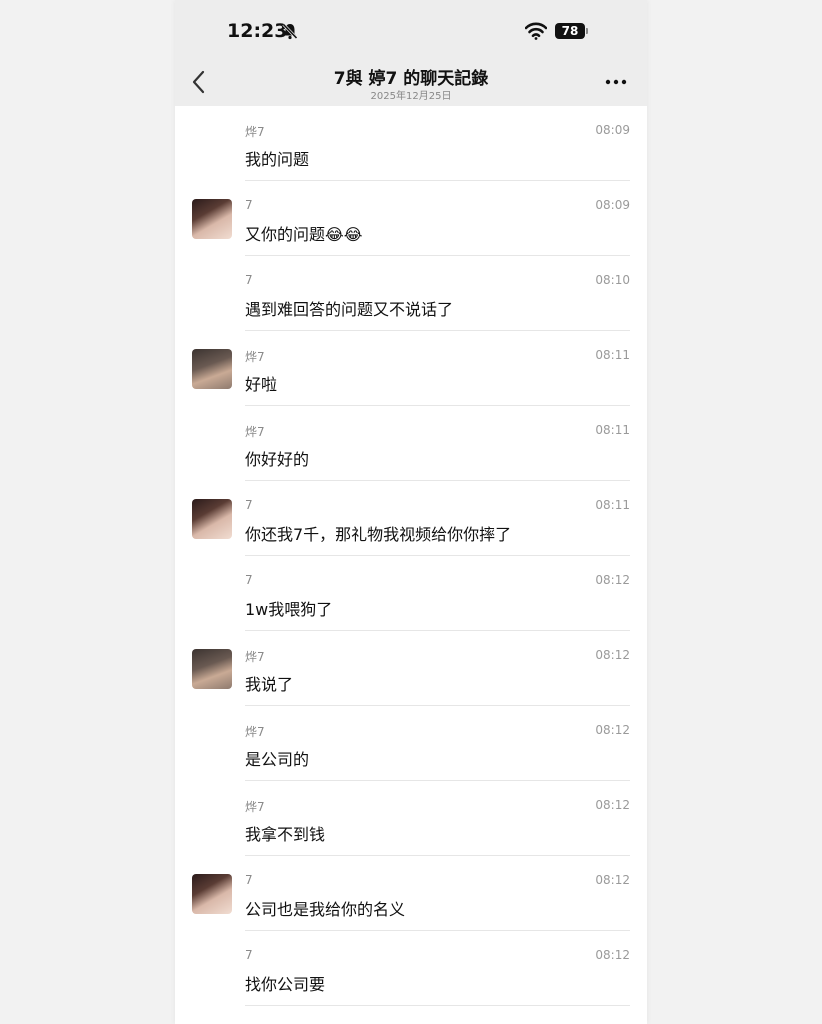  I want to click on message-item: 烨7 08:12 是公司的, so click(411, 743).